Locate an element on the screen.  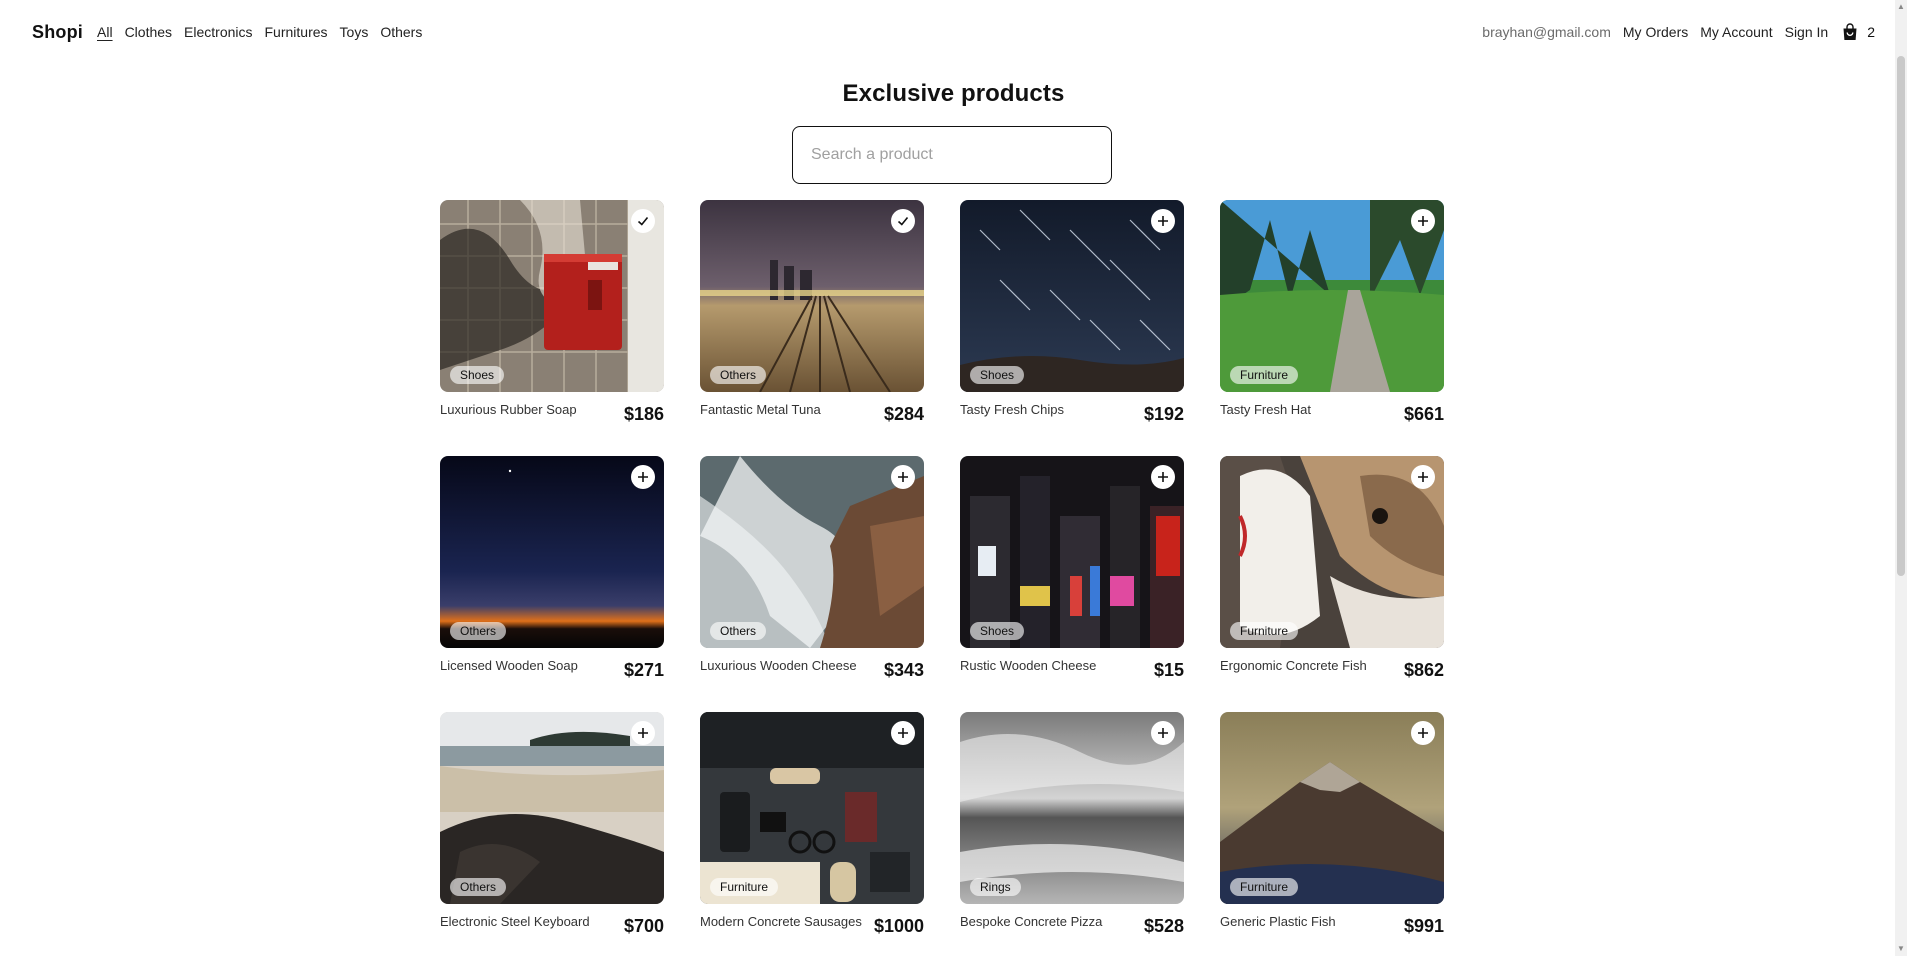
product-name: Electronic Steel Keyboard is located at coordinates (515, 921).